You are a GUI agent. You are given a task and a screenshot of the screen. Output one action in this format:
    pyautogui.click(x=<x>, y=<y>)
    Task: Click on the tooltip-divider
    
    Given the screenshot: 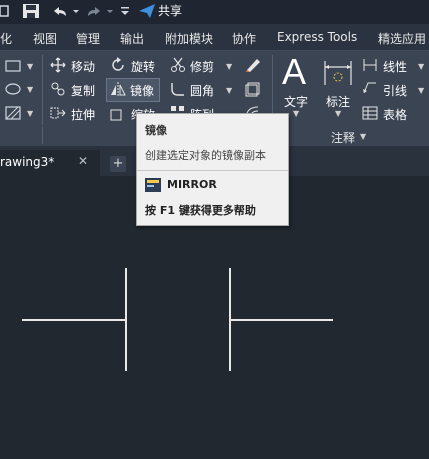 What is the action you would take?
    pyautogui.click(x=212, y=170)
    